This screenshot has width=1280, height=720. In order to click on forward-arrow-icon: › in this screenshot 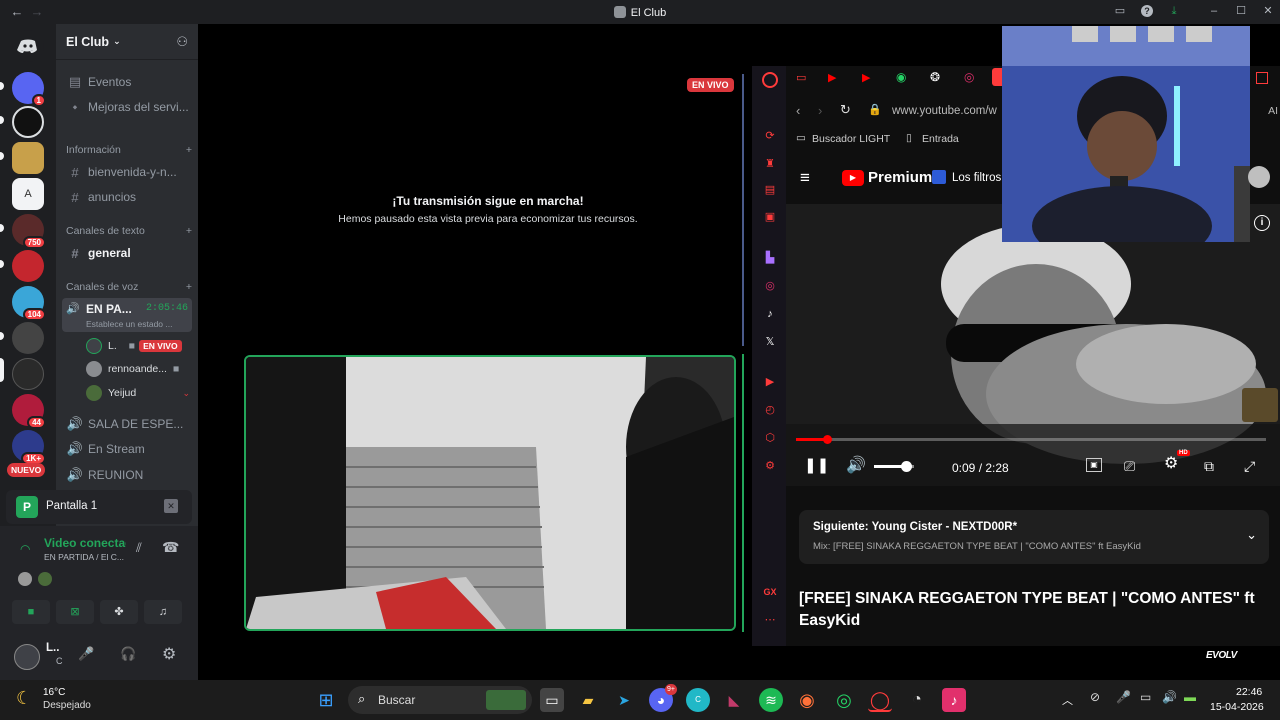, I will do `click(820, 110)`.